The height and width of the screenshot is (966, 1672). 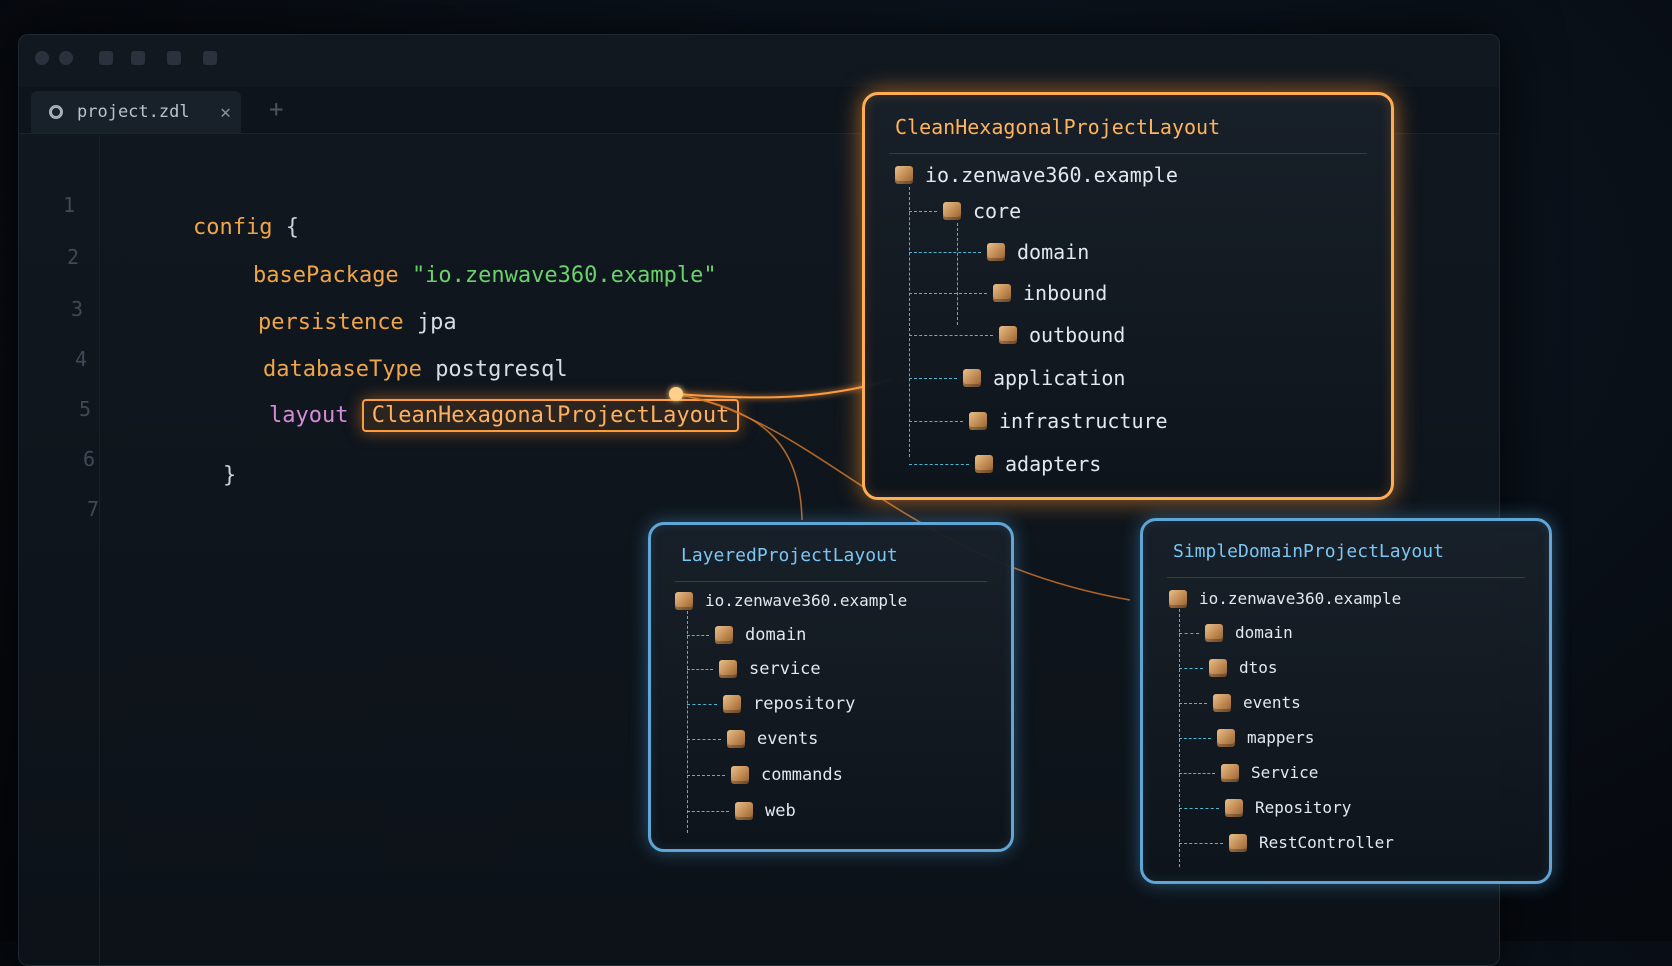 I want to click on tree-item: repository, so click(x=789, y=704).